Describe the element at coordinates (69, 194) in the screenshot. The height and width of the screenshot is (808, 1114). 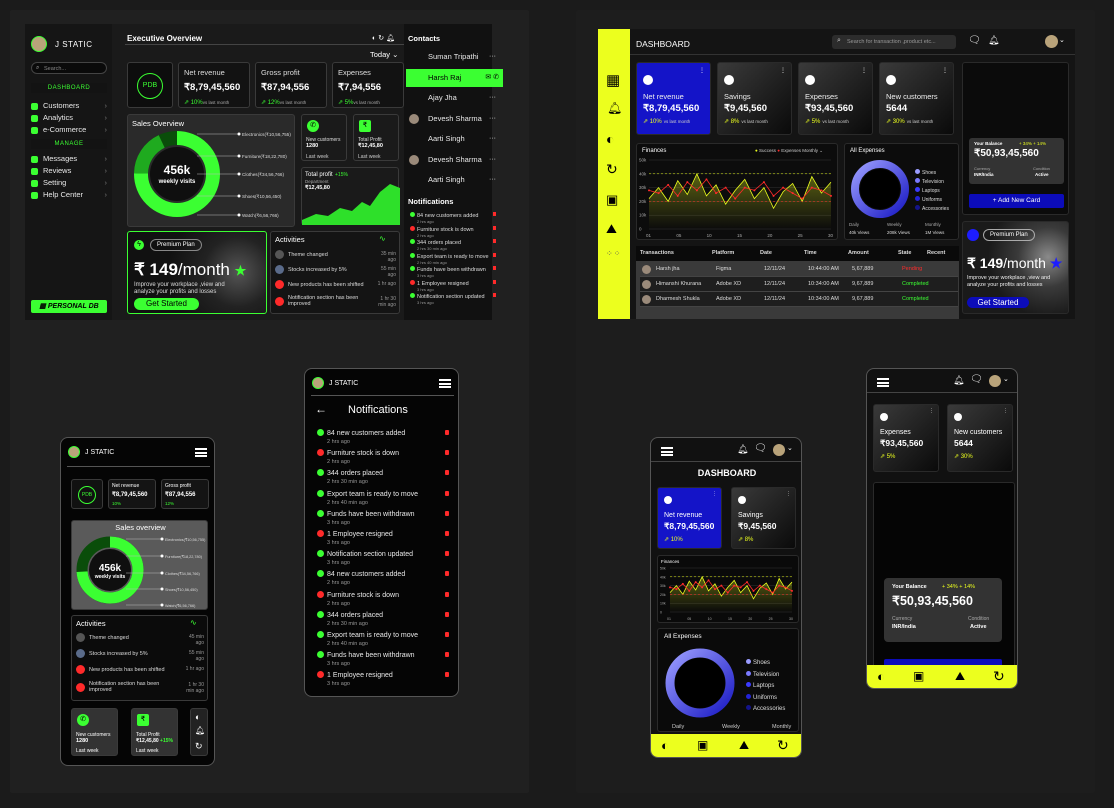
I see `sidebar-item-help-center: Help Center ›` at that location.